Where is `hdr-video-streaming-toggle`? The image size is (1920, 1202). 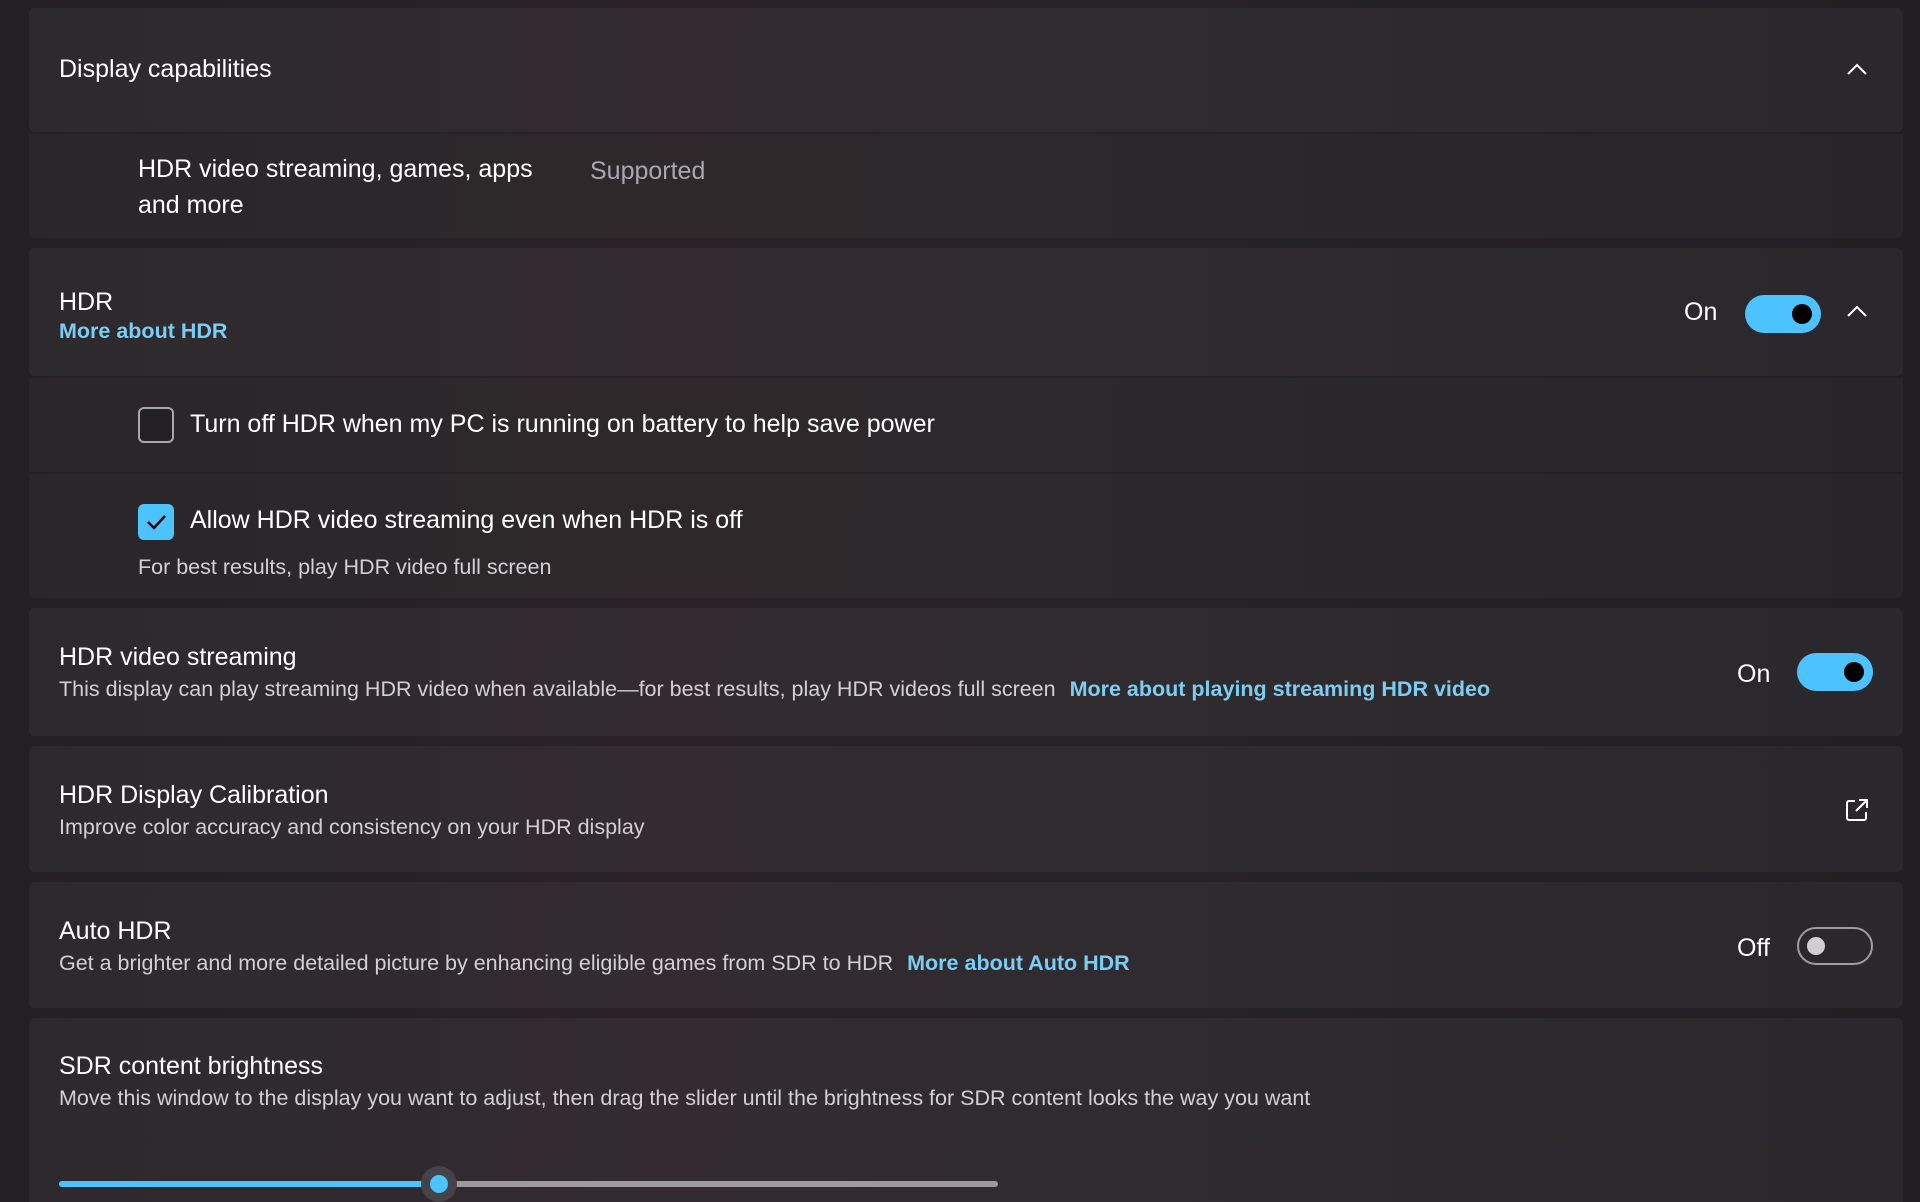
hdr-video-streaming-toggle is located at coordinates (1835, 672).